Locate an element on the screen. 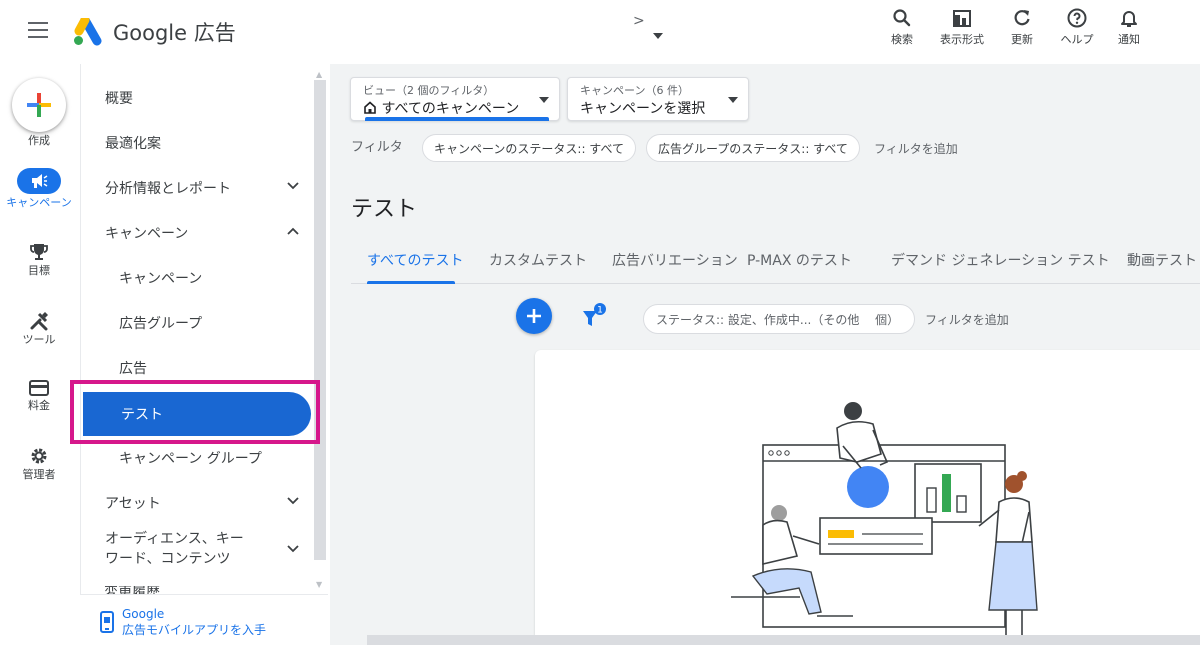 Image resolution: width=1200 pixels, height=645 pixels. top-bar: Google 広告 > 検索 表示形式 更新 ヘルプ 通知 is located at coordinates (600, 32).